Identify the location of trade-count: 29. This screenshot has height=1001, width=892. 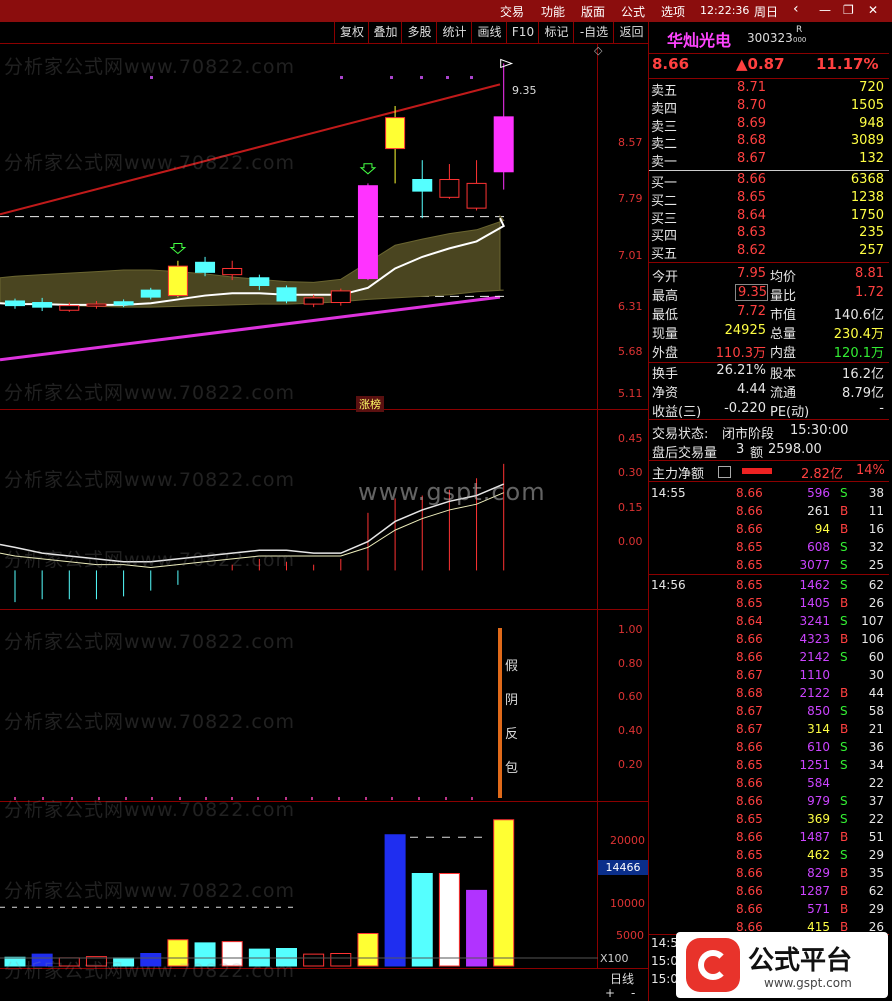
(876, 855).